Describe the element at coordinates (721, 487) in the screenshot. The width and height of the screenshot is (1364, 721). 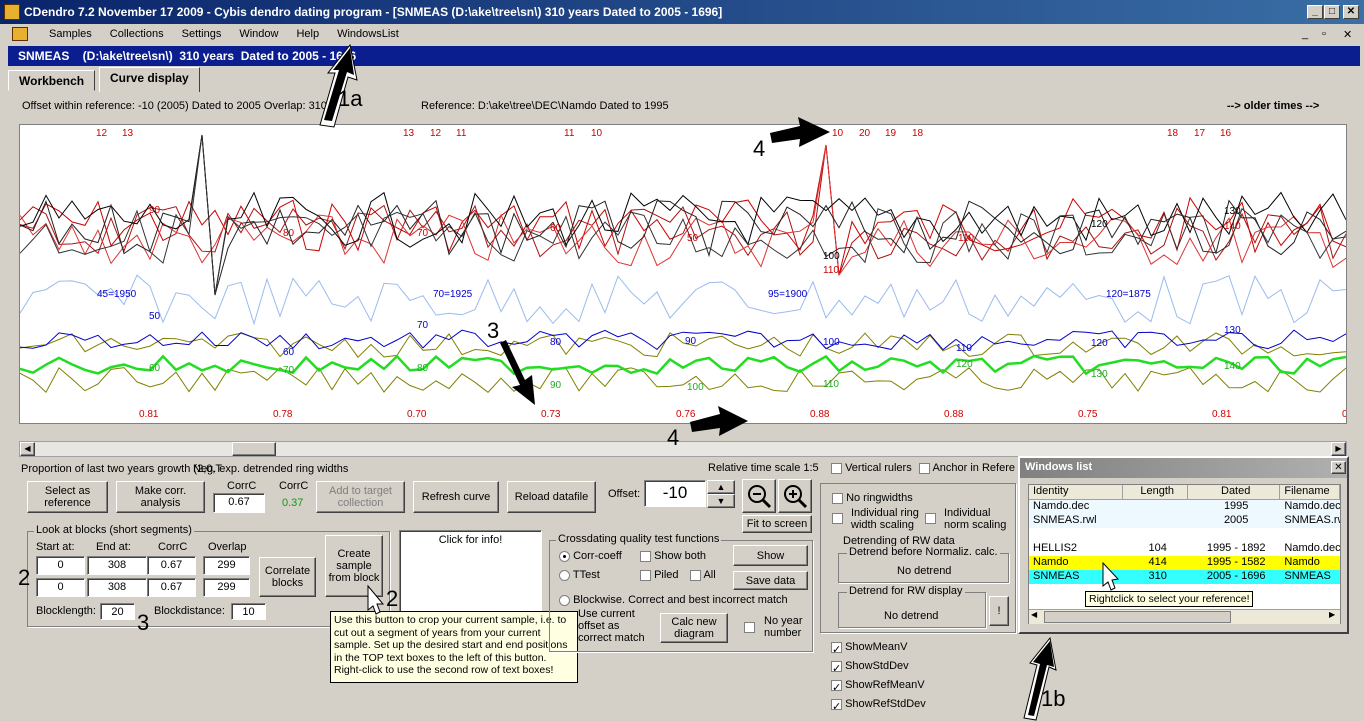
I see `offset-up-icon: ▲` at that location.